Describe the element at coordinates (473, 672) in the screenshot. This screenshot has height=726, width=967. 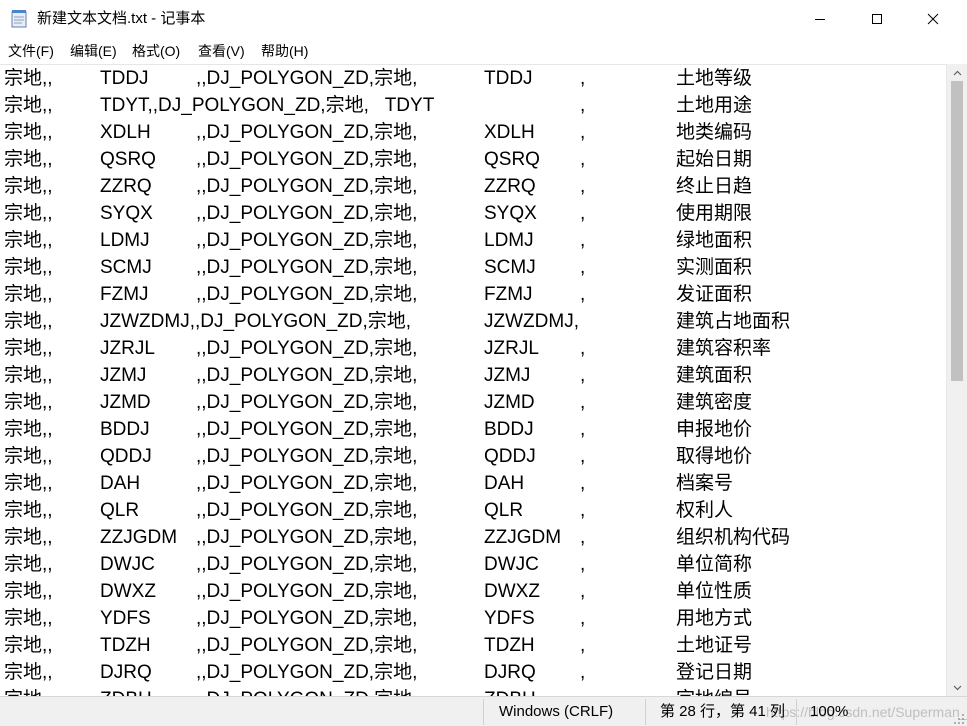
I see `text-line: 宗地,, DJRQ ,,DJ_POLYGON_ZD,宗地, DJRQ, 登记日期` at that location.